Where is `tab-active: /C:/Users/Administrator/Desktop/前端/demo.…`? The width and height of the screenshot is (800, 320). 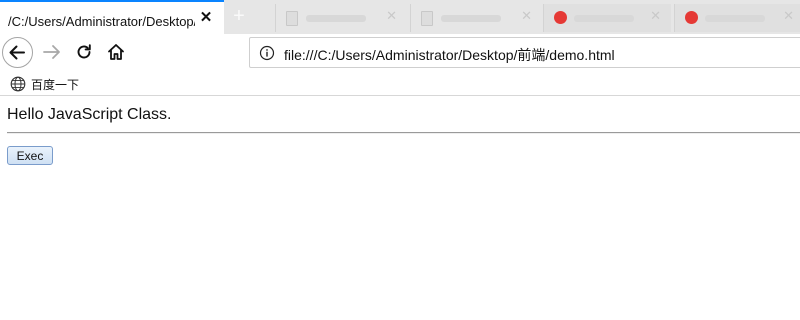
tab-active: /C:/Users/Administrator/Desktop/前端/demo.… is located at coordinates (112, 17).